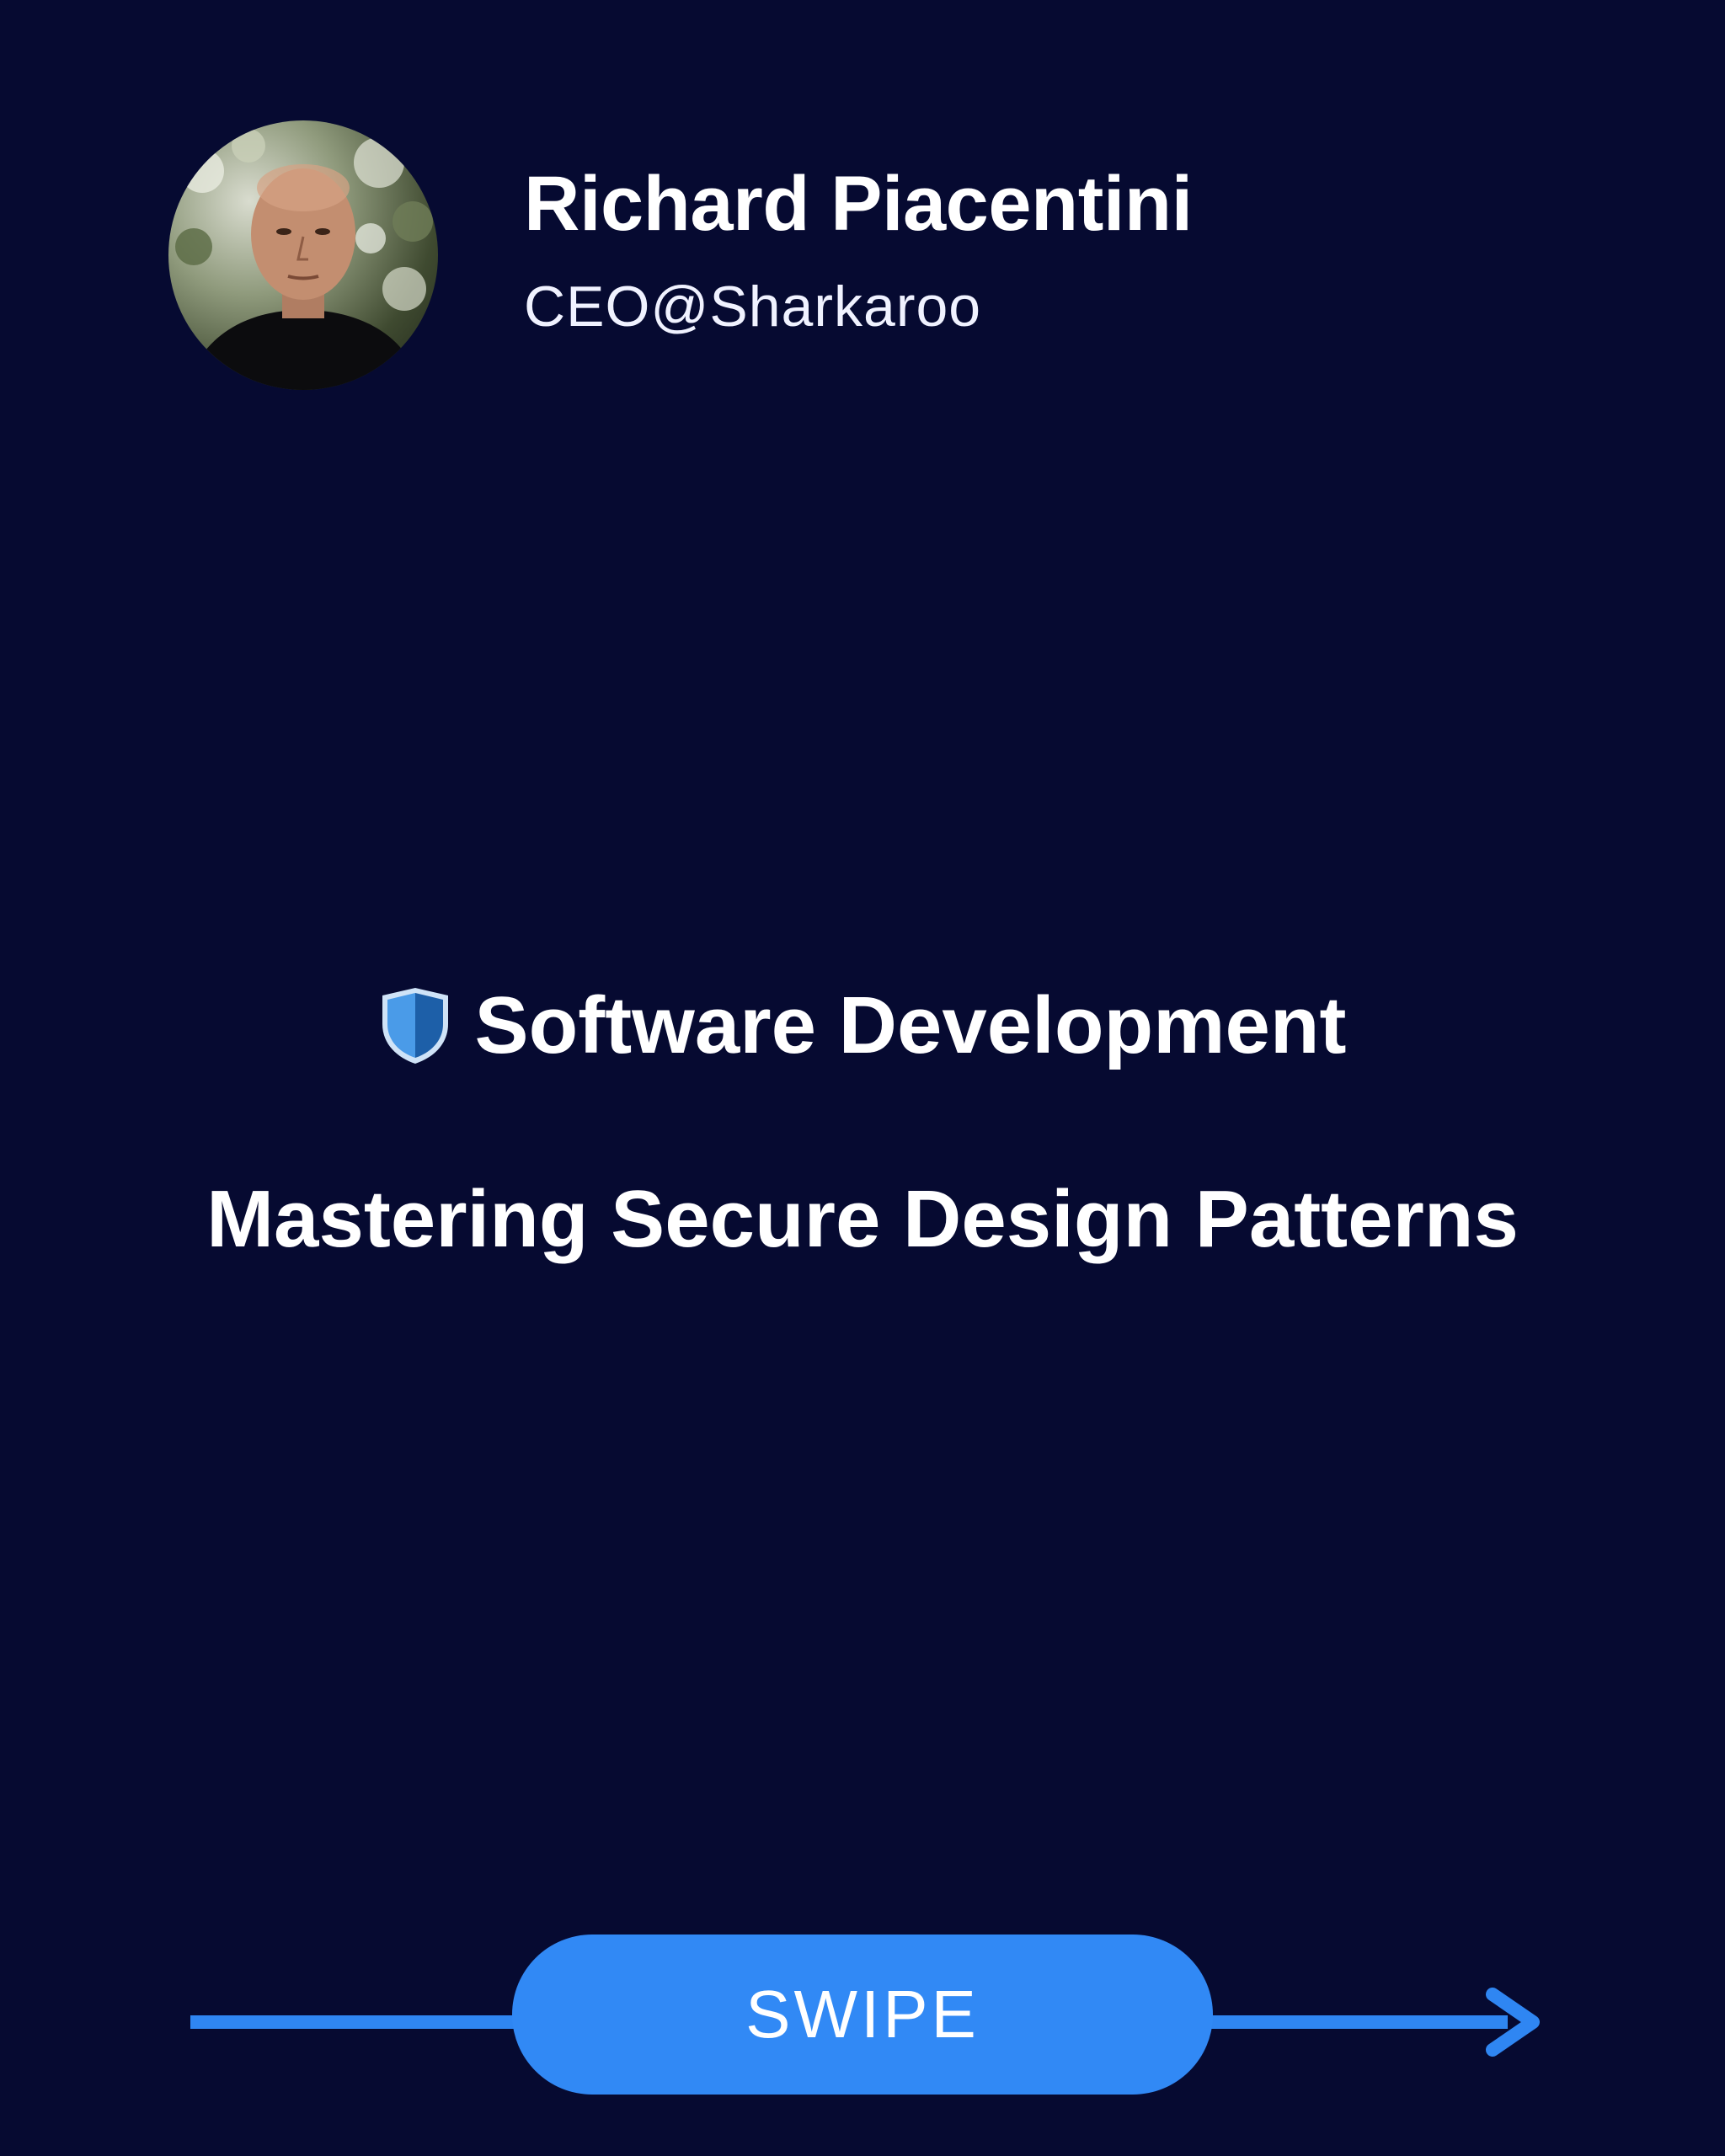  What do you see at coordinates (304, 259) in the screenshot?
I see `profile-photo` at bounding box center [304, 259].